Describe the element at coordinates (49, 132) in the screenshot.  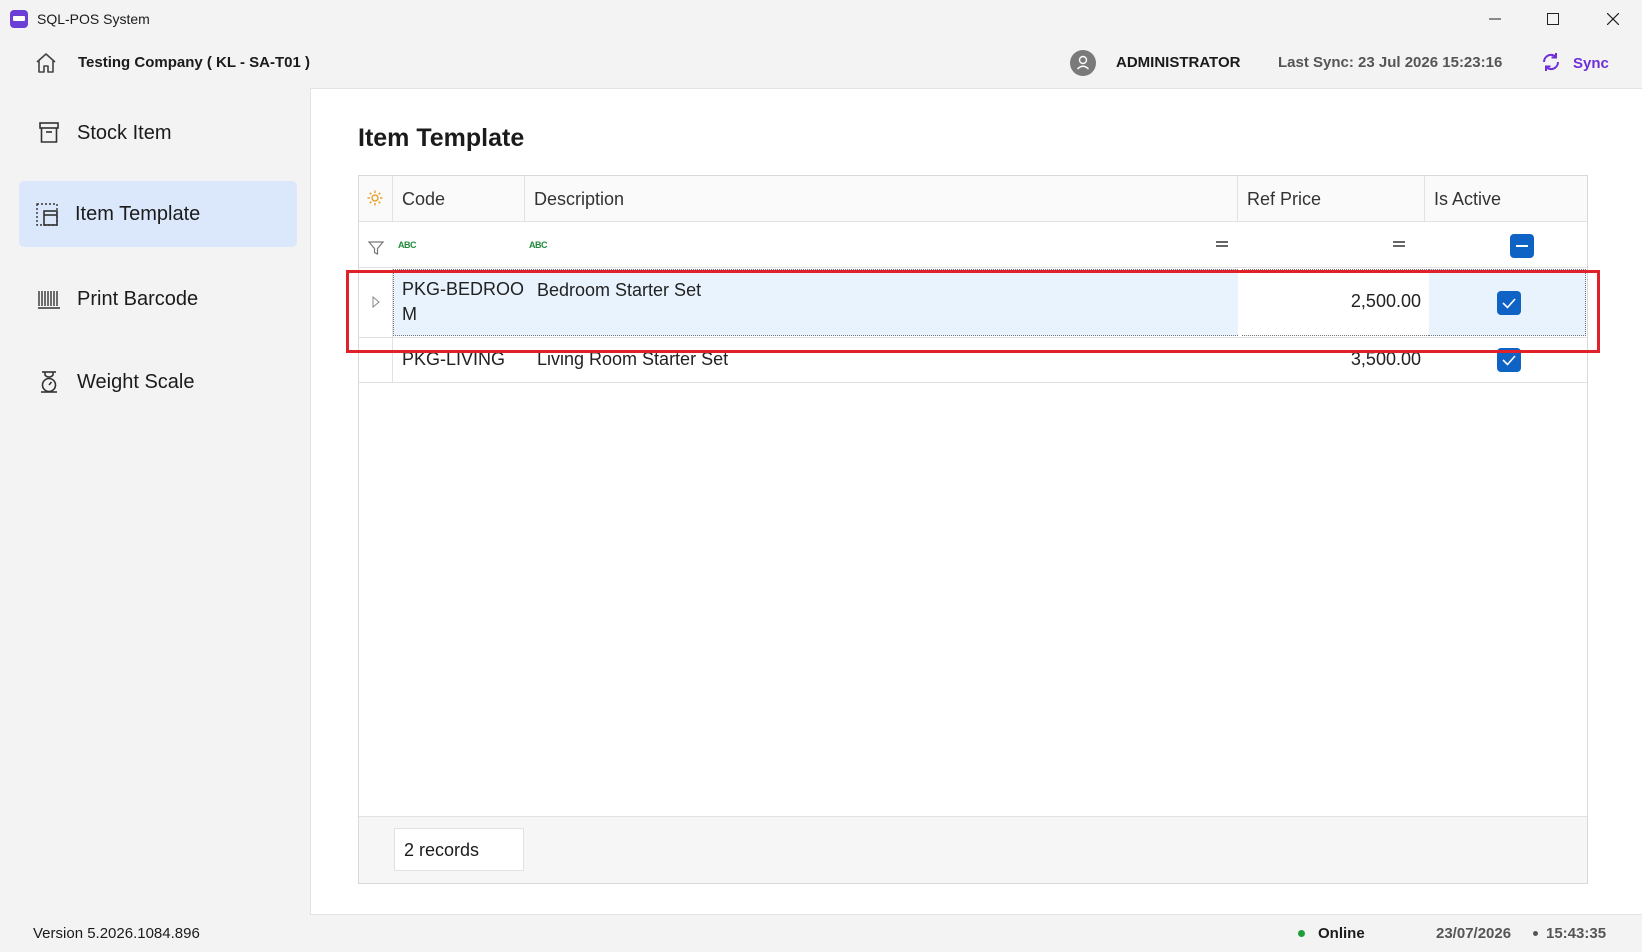
I see `archive-box-icon` at that location.